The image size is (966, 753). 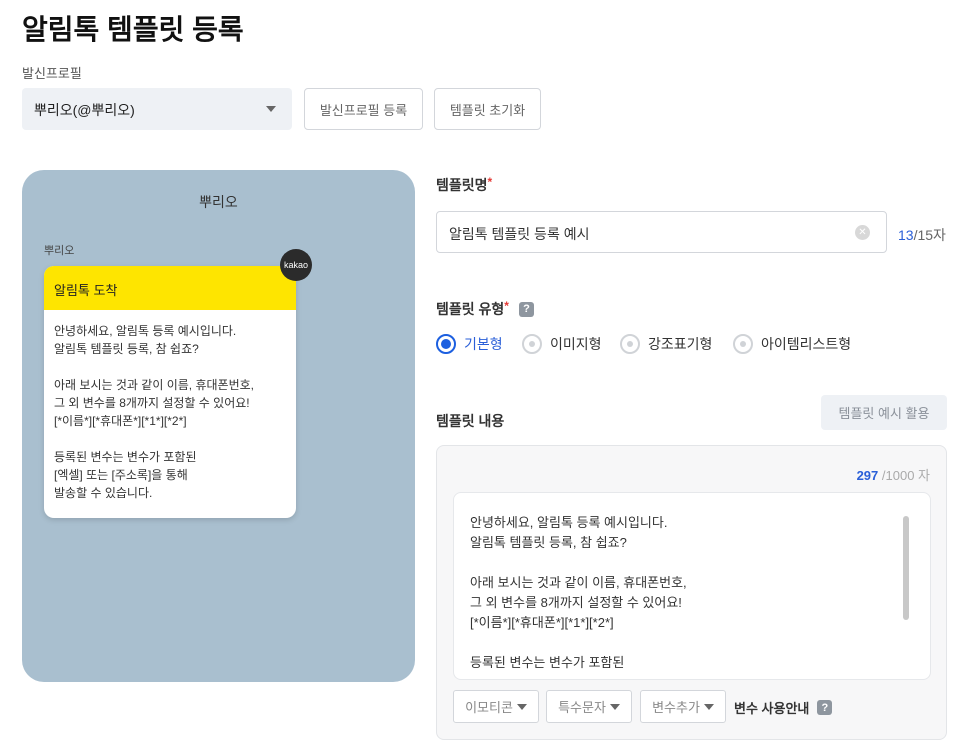 What do you see at coordinates (485, 309) in the screenshot?
I see `template-type-label: 템플릿 유형* ?` at bounding box center [485, 309].